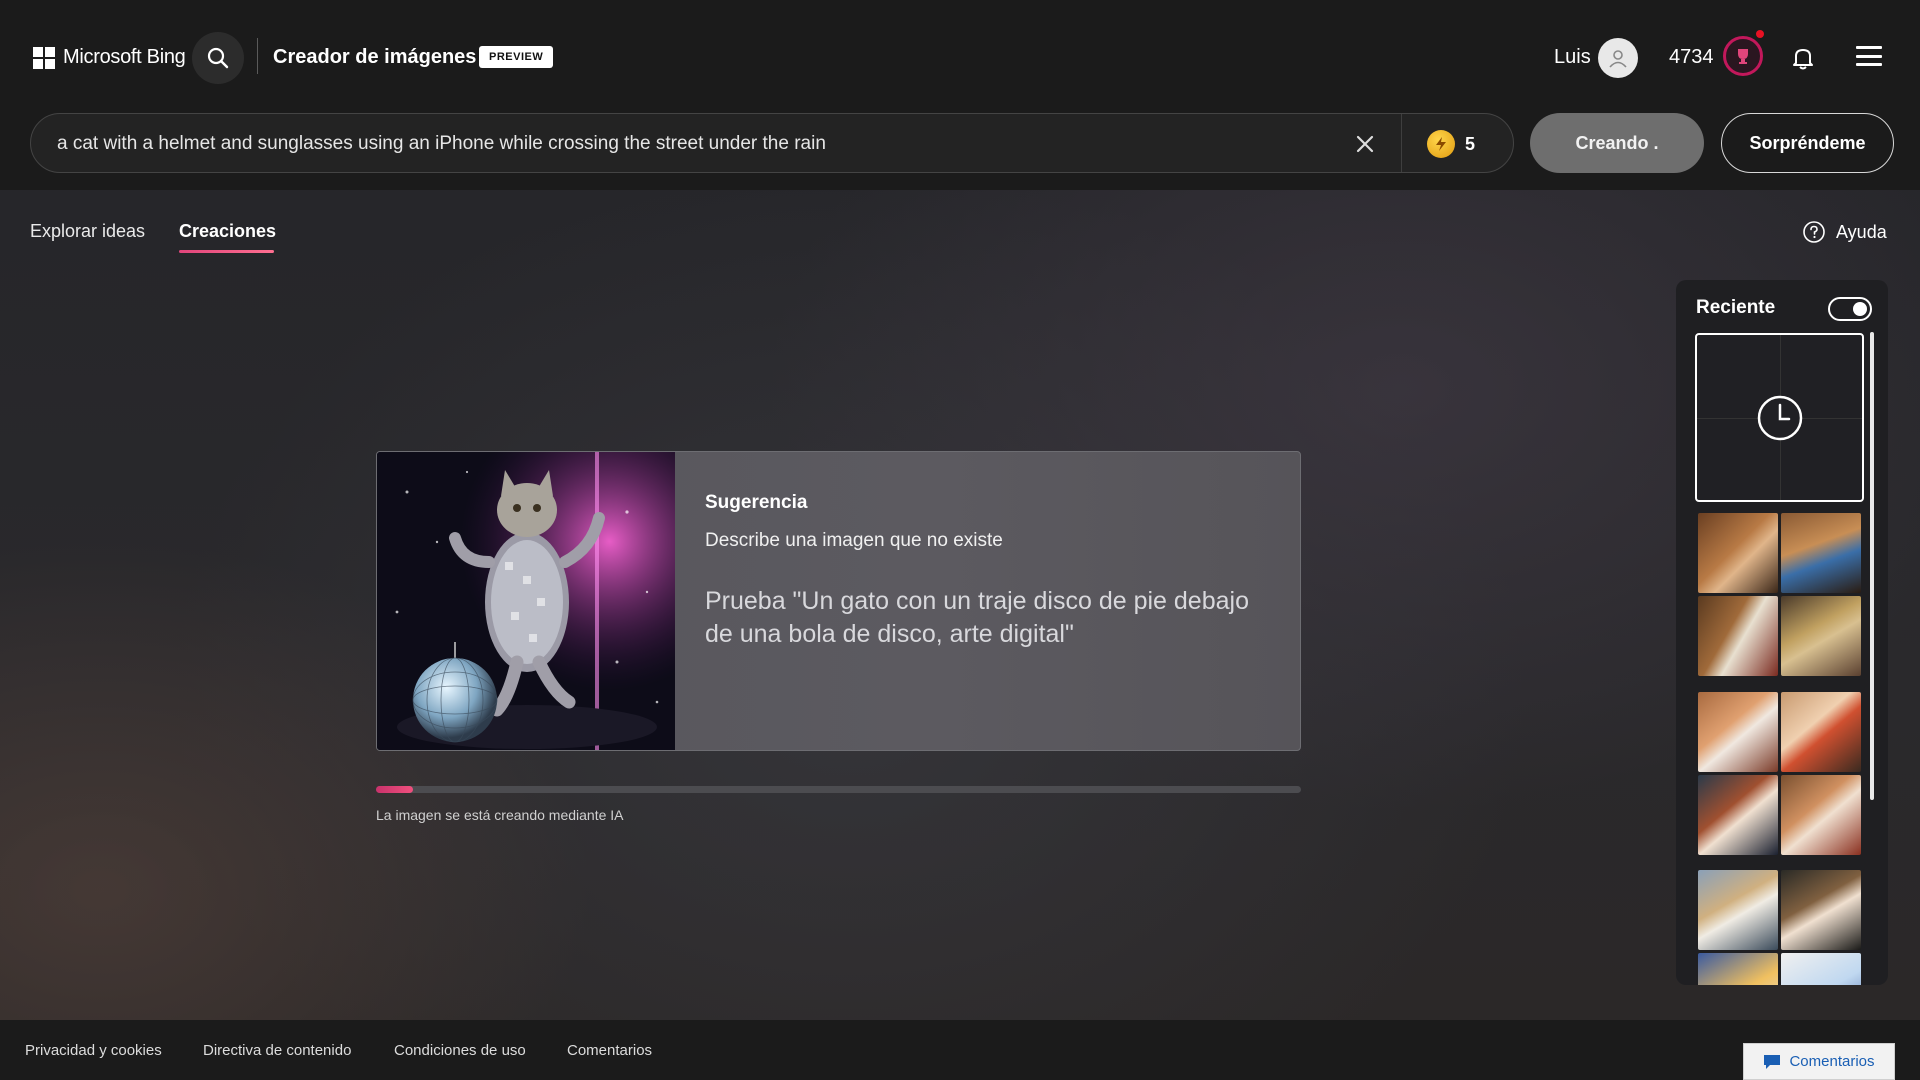  What do you see at coordinates (1760, 34) in the screenshot?
I see `notification-dot` at bounding box center [1760, 34].